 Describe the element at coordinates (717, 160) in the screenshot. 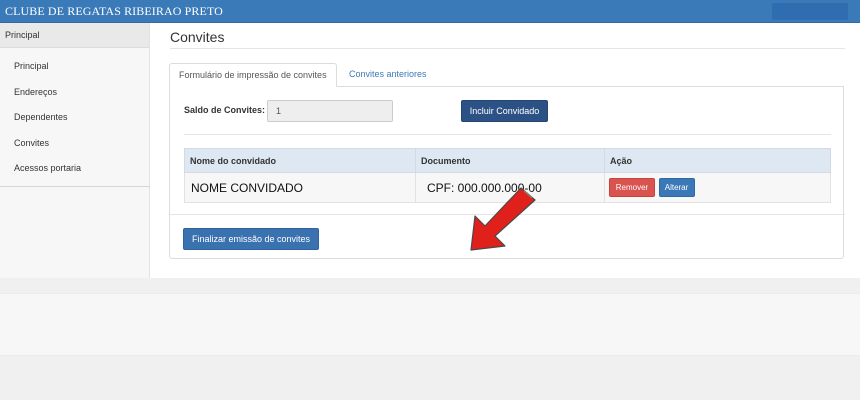

I see `column-header-acao: Ação` at that location.